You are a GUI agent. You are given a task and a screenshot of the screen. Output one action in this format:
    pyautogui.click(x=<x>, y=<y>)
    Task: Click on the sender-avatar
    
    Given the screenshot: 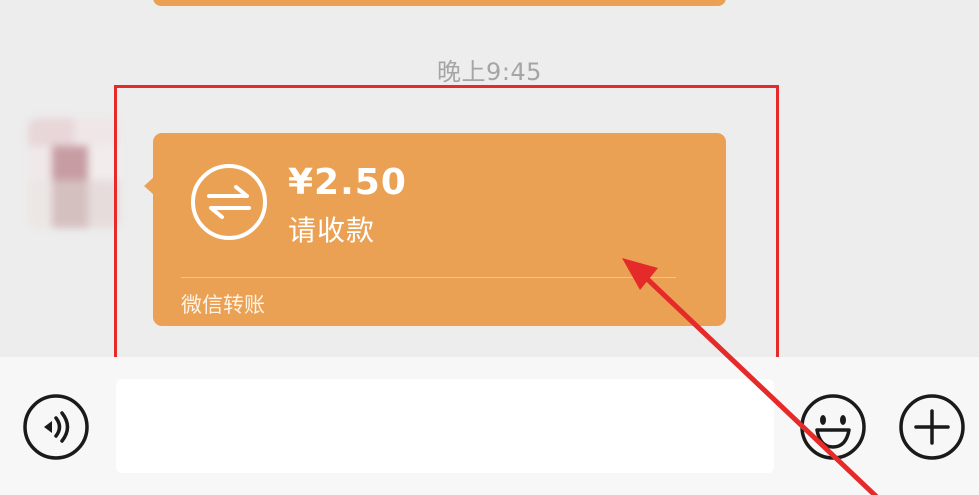 What is the action you would take?
    pyautogui.click(x=74, y=173)
    